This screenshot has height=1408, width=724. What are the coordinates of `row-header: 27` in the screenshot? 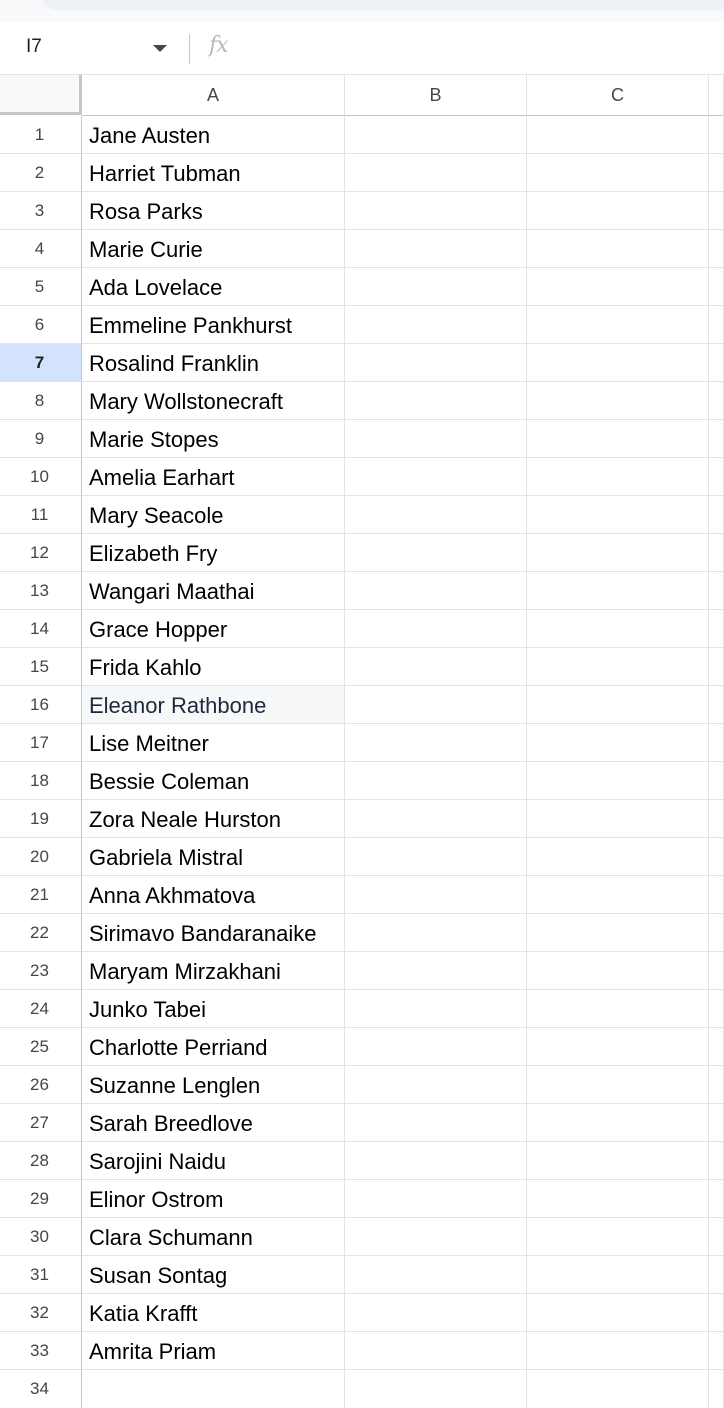 It's located at (41, 1123).